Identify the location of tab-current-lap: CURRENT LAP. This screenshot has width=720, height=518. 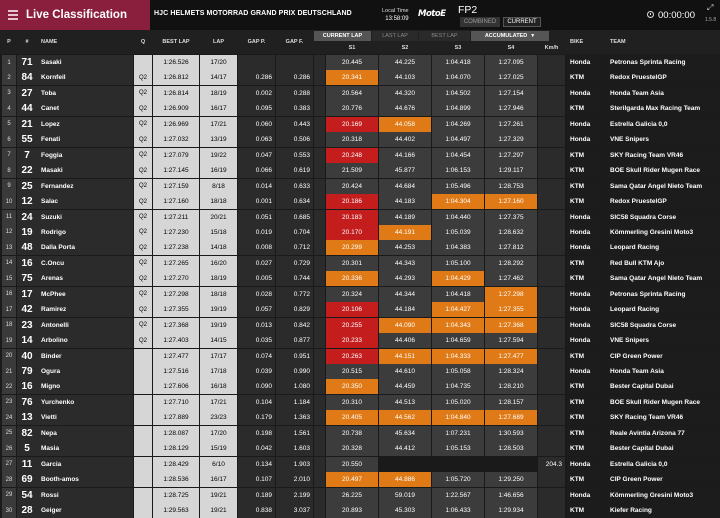
(342, 36).